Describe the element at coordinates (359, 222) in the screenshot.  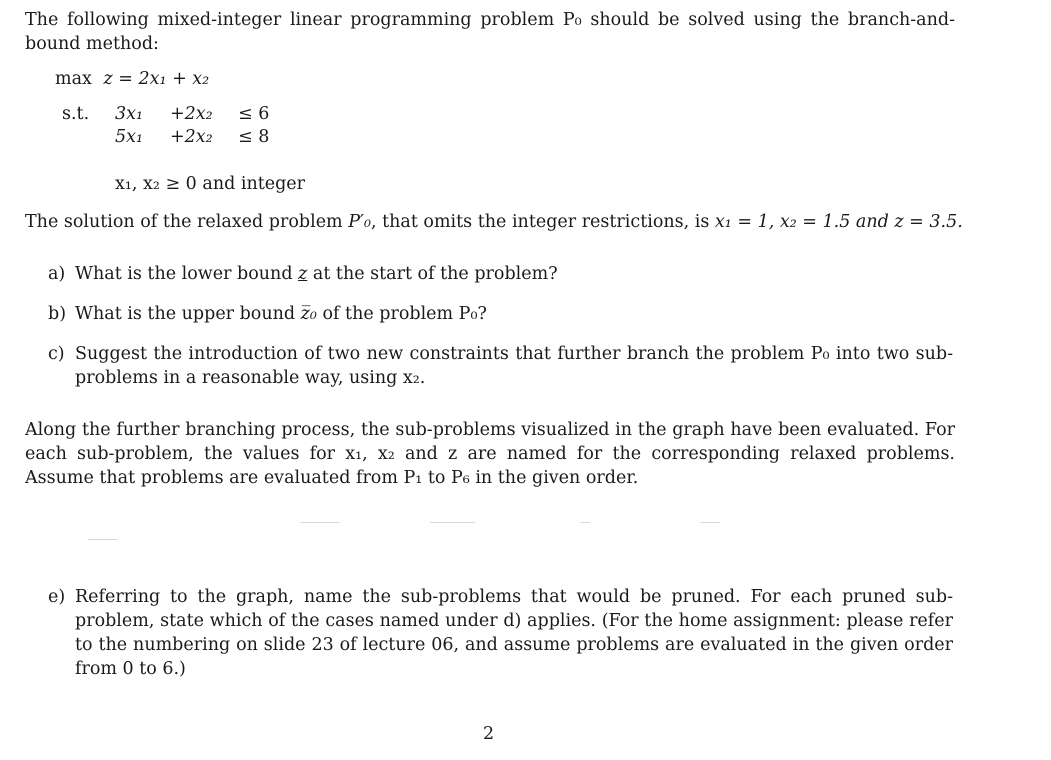
I see `relaxed-problem-symbol: P′₀` at that location.